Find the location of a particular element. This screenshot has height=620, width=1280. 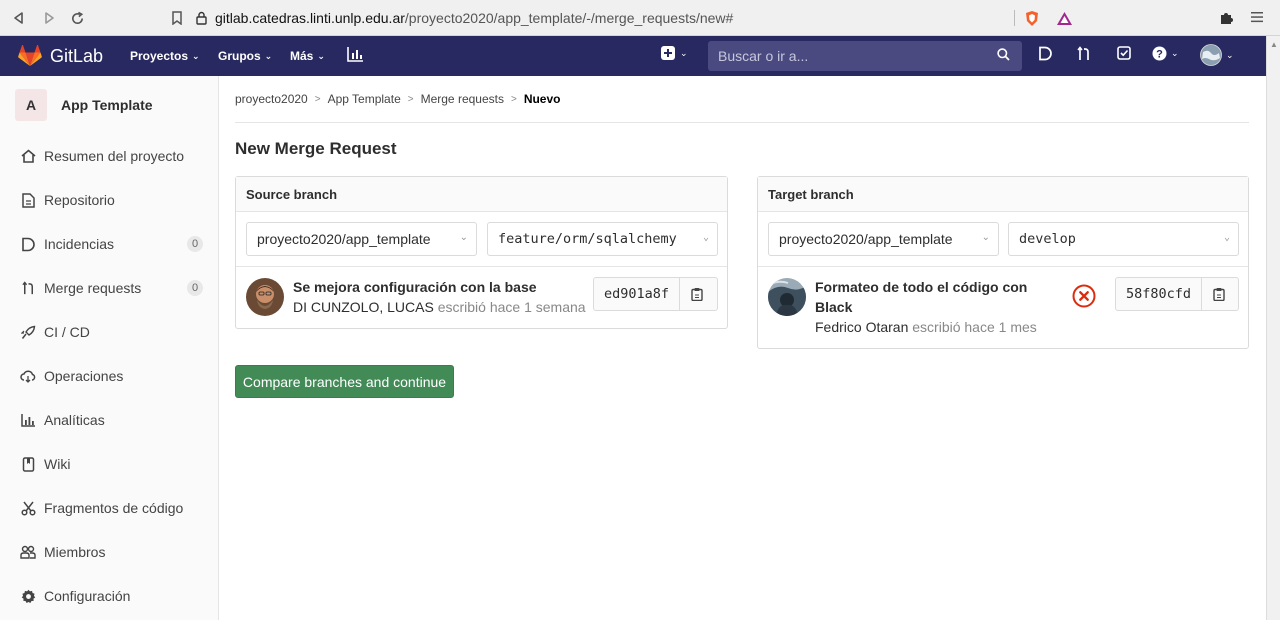

sidebar-item-ci-cd: CI / CD is located at coordinates (109, 332).